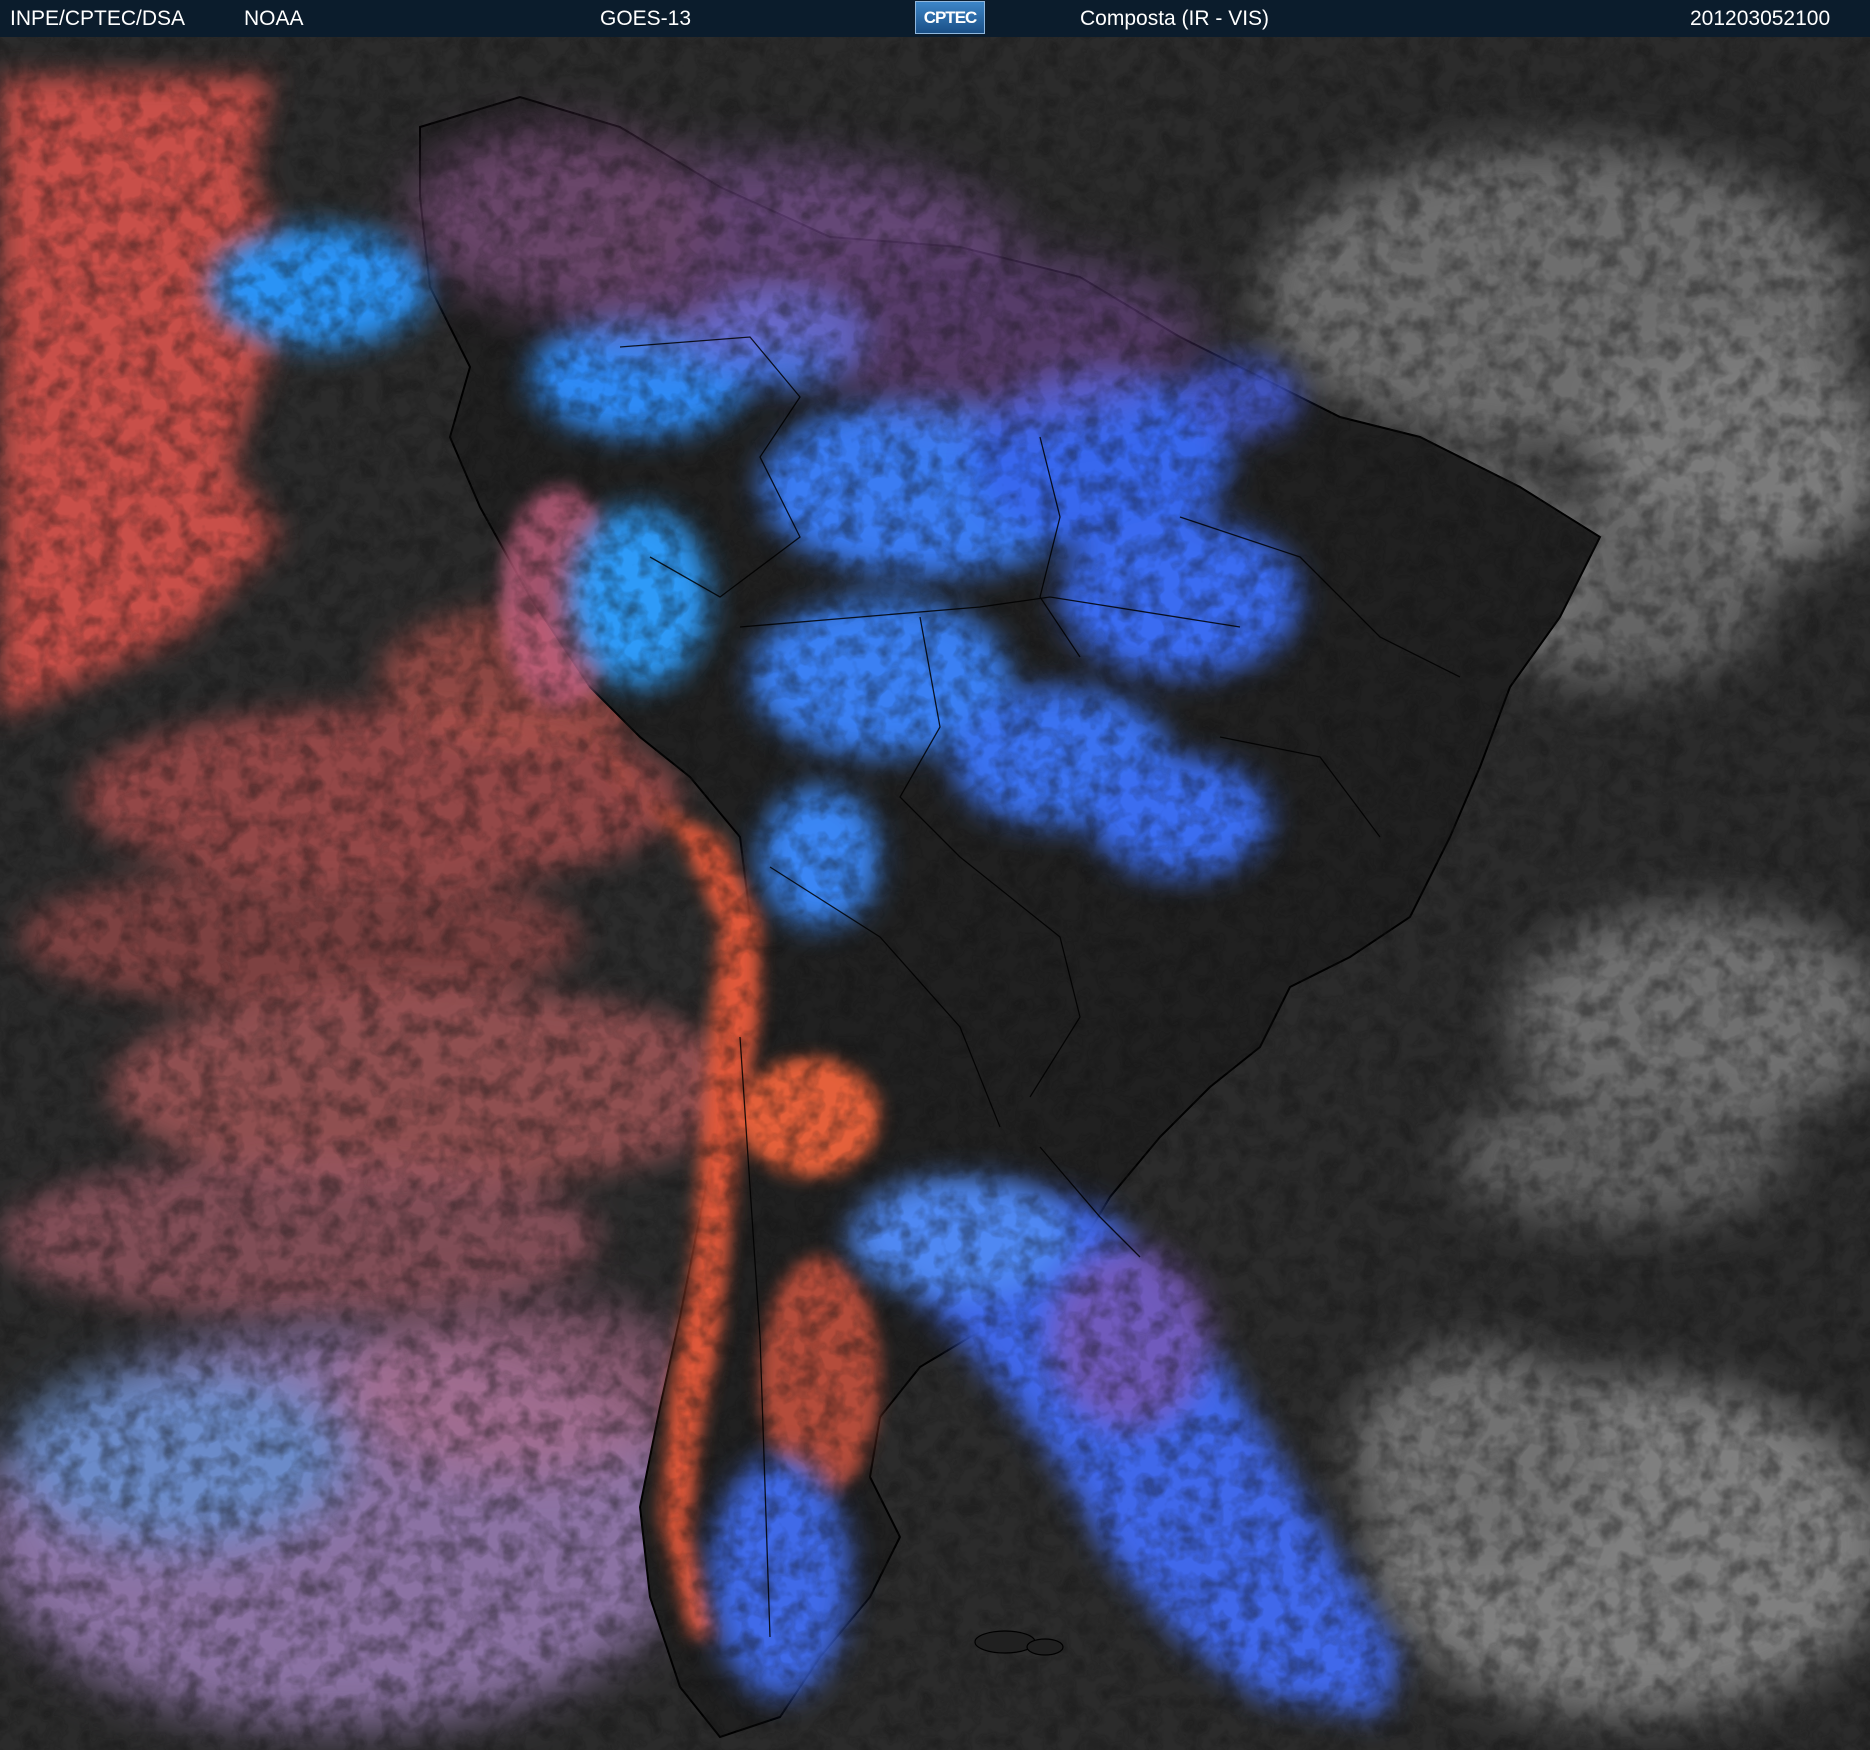  I want to click on cptec-logo: CPTEC, so click(950, 17).